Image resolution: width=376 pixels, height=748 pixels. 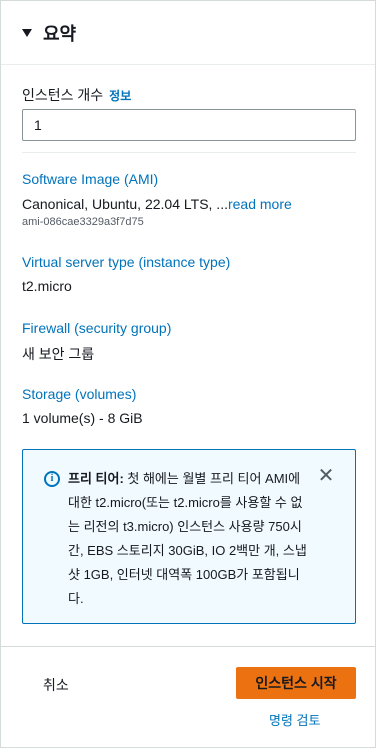 What do you see at coordinates (188, 33) in the screenshot?
I see `summary-header: 요약` at bounding box center [188, 33].